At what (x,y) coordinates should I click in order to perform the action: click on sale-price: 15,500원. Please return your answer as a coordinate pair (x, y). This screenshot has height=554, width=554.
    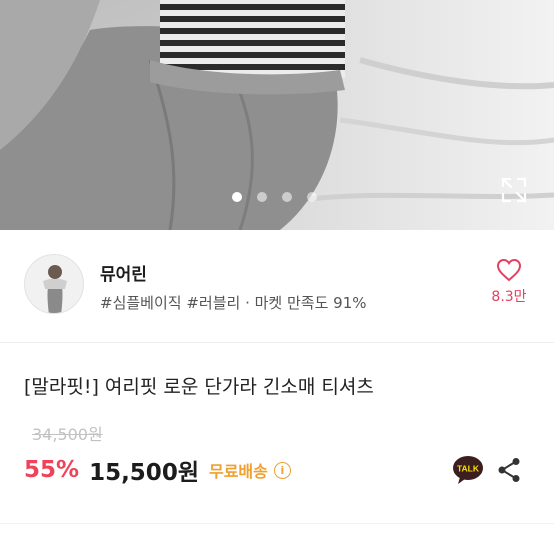
    Looking at the image, I should click on (144, 473).